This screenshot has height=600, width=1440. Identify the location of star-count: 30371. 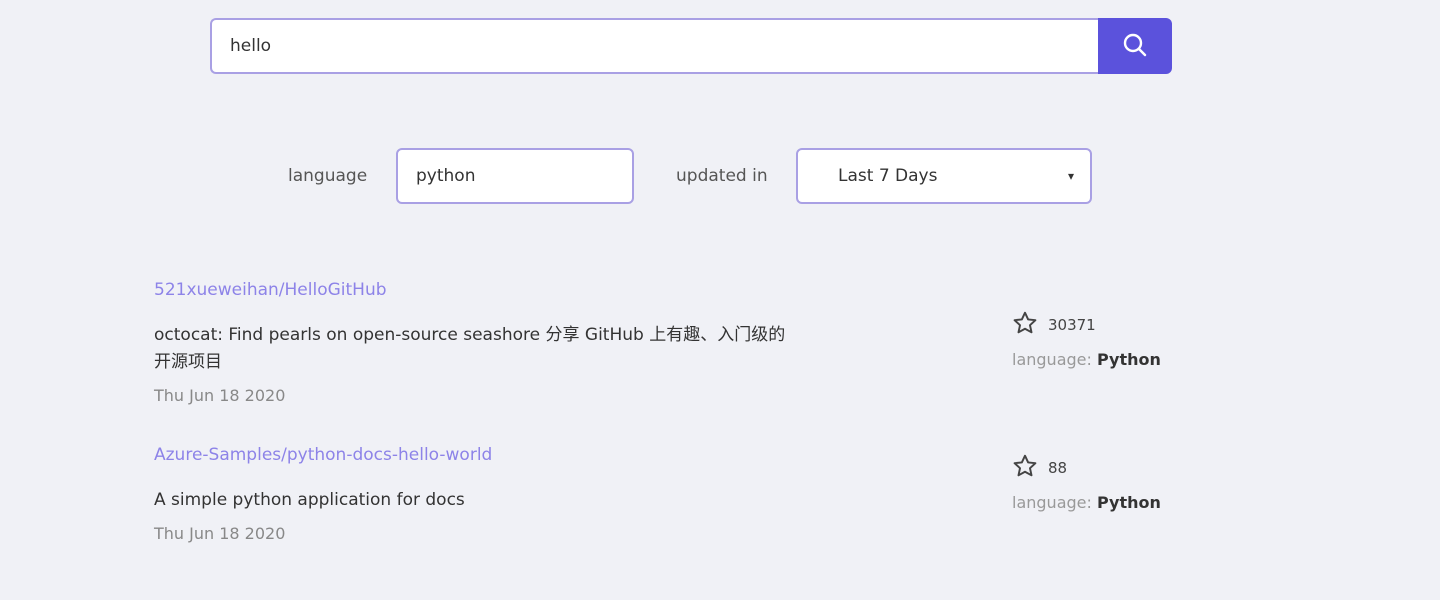
(1072, 325).